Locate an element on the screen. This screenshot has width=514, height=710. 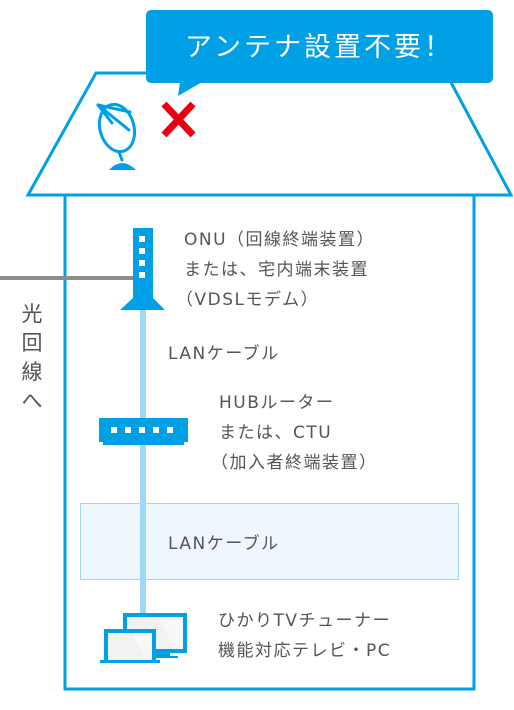
fiber-label-char: 光 is located at coordinates (32, 314).